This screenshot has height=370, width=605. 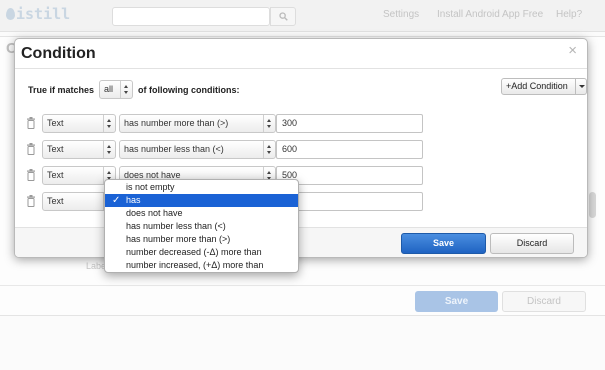 What do you see at coordinates (532, 243) in the screenshot?
I see `discard-button: Discard` at bounding box center [532, 243].